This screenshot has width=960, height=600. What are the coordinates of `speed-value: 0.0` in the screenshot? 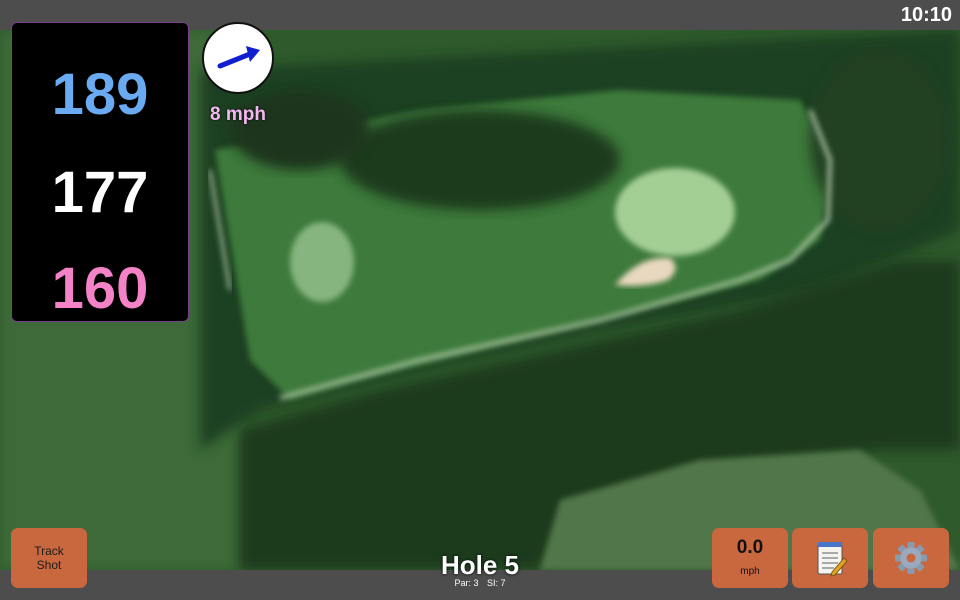 It's located at (750, 547).